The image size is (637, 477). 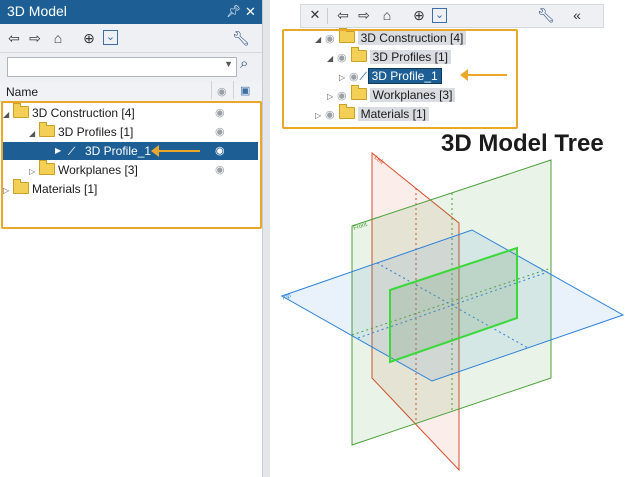 I want to click on eye-icon: ◉, so click(x=222, y=91).